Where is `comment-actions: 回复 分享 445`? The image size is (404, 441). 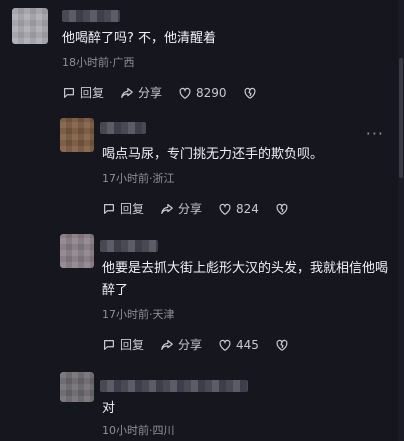
comment-actions: 回复 分享 445 is located at coordinates (195, 344).